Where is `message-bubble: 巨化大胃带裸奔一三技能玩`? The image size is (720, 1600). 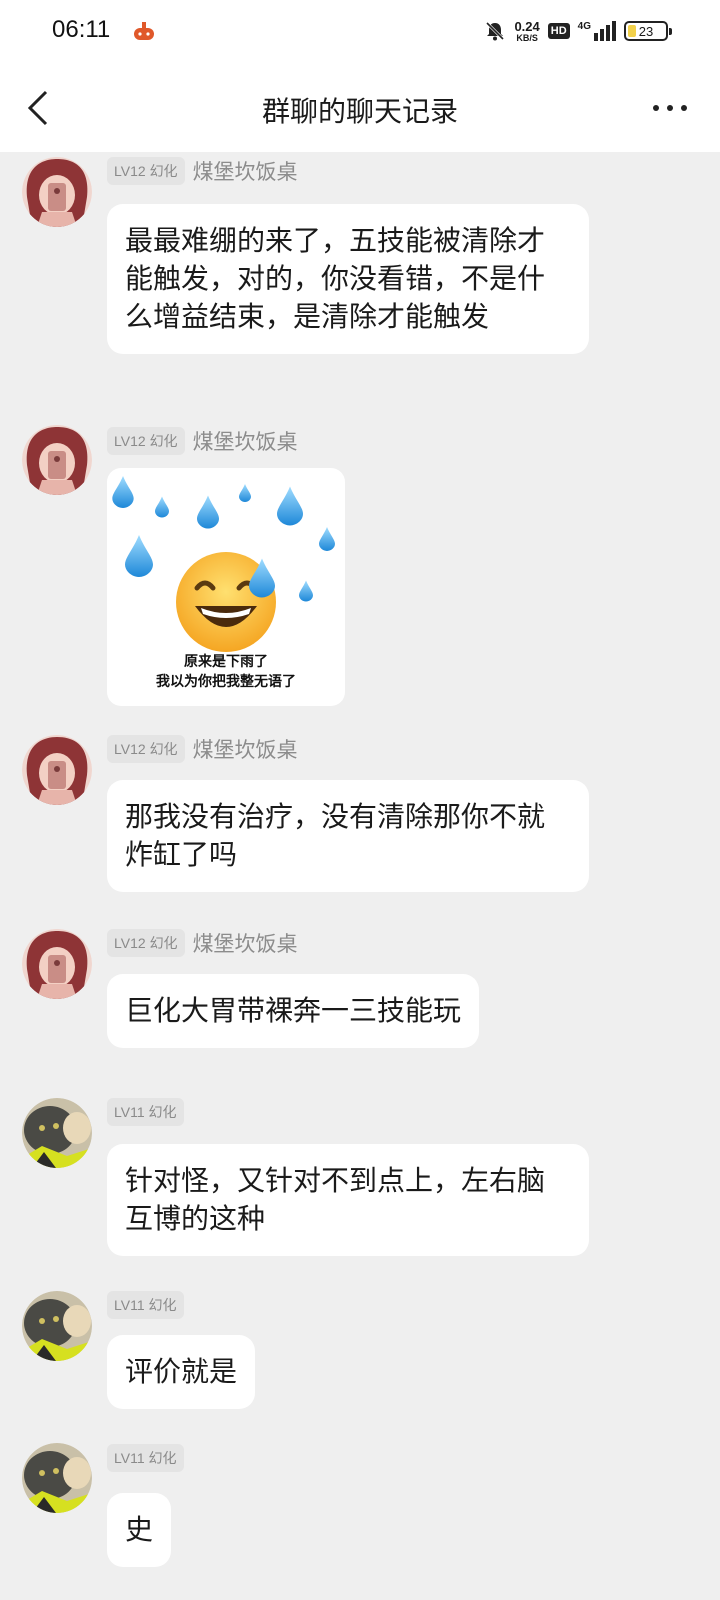
message-bubble: 巨化大胃带裸奔一三技能玩 is located at coordinates (293, 1011).